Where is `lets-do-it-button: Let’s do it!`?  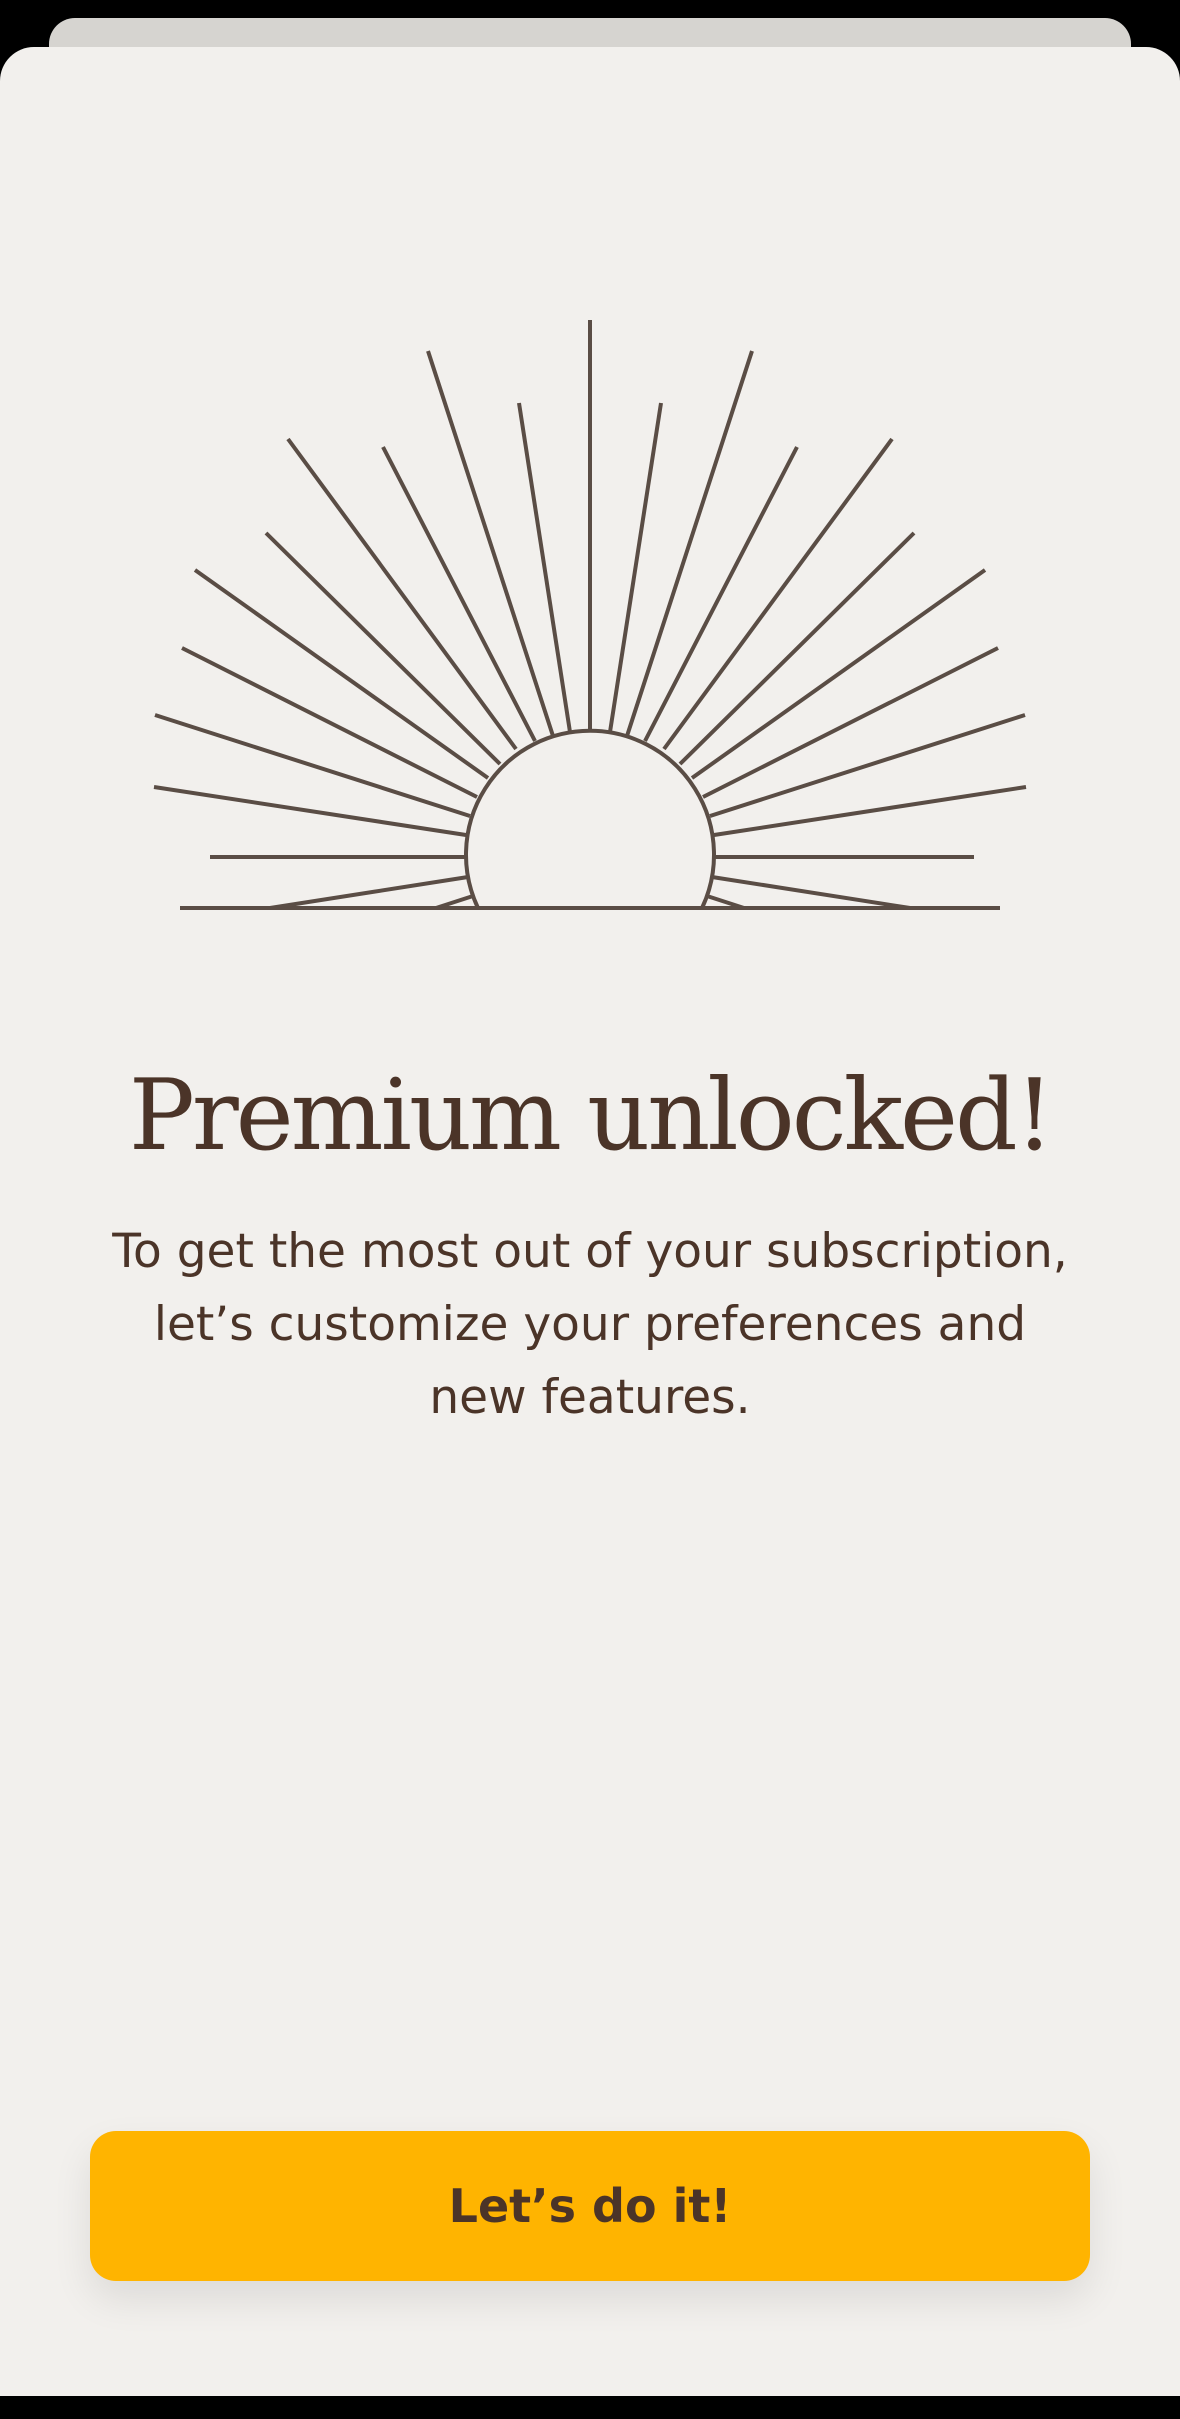 lets-do-it-button: Let’s do it! is located at coordinates (590, 2206).